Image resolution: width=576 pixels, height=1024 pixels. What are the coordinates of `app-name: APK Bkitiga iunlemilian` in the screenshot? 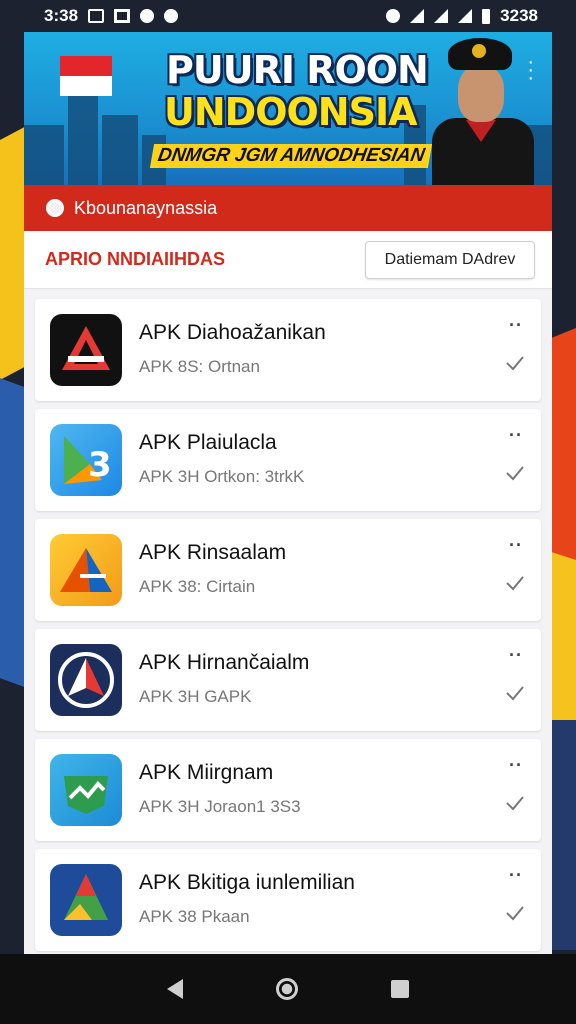 It's located at (247, 882).